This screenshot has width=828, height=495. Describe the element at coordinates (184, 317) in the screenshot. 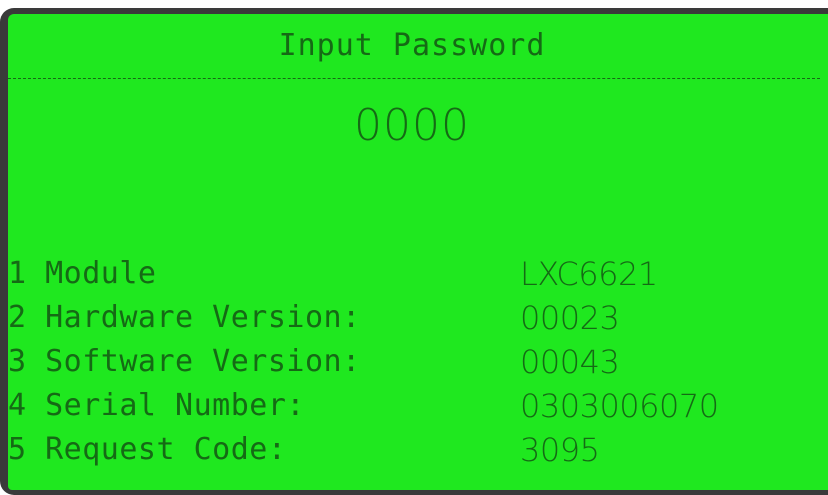

I see `hardware-version-label: 2 Hardware Version:` at that location.